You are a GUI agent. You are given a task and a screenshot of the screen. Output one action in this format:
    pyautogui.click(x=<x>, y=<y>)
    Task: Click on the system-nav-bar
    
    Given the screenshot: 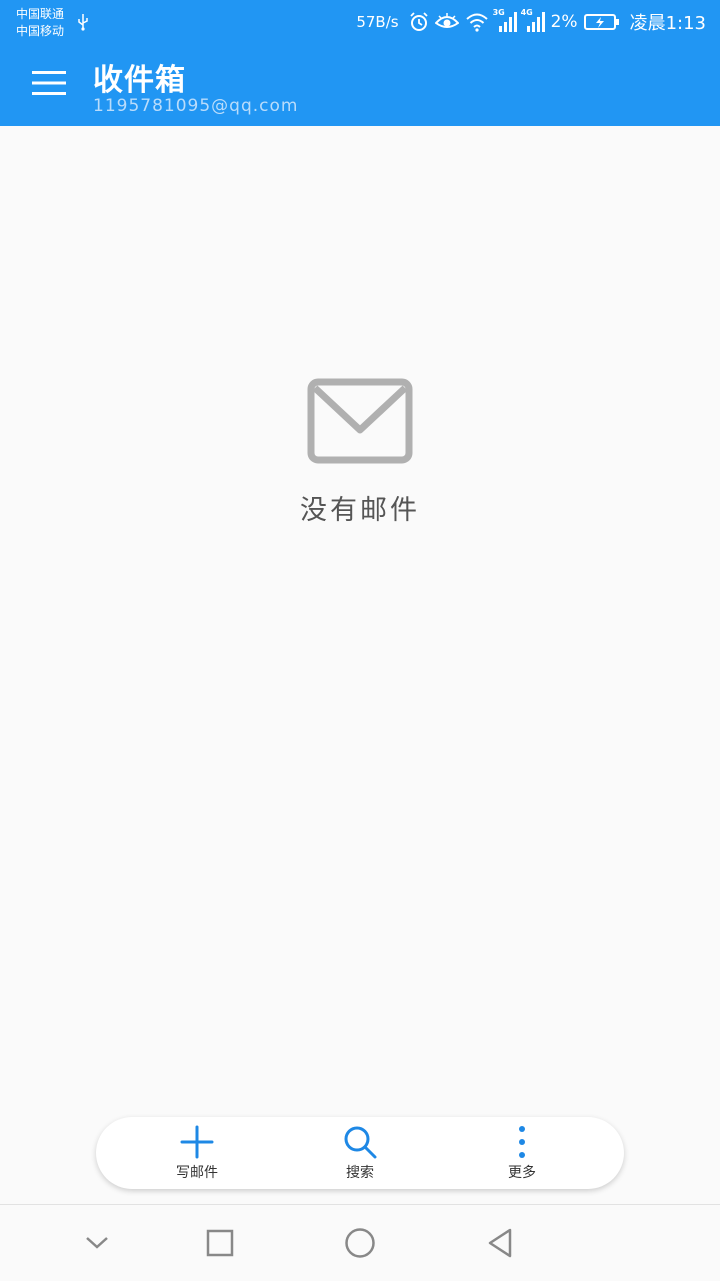 What is the action you would take?
    pyautogui.click(x=360, y=1242)
    